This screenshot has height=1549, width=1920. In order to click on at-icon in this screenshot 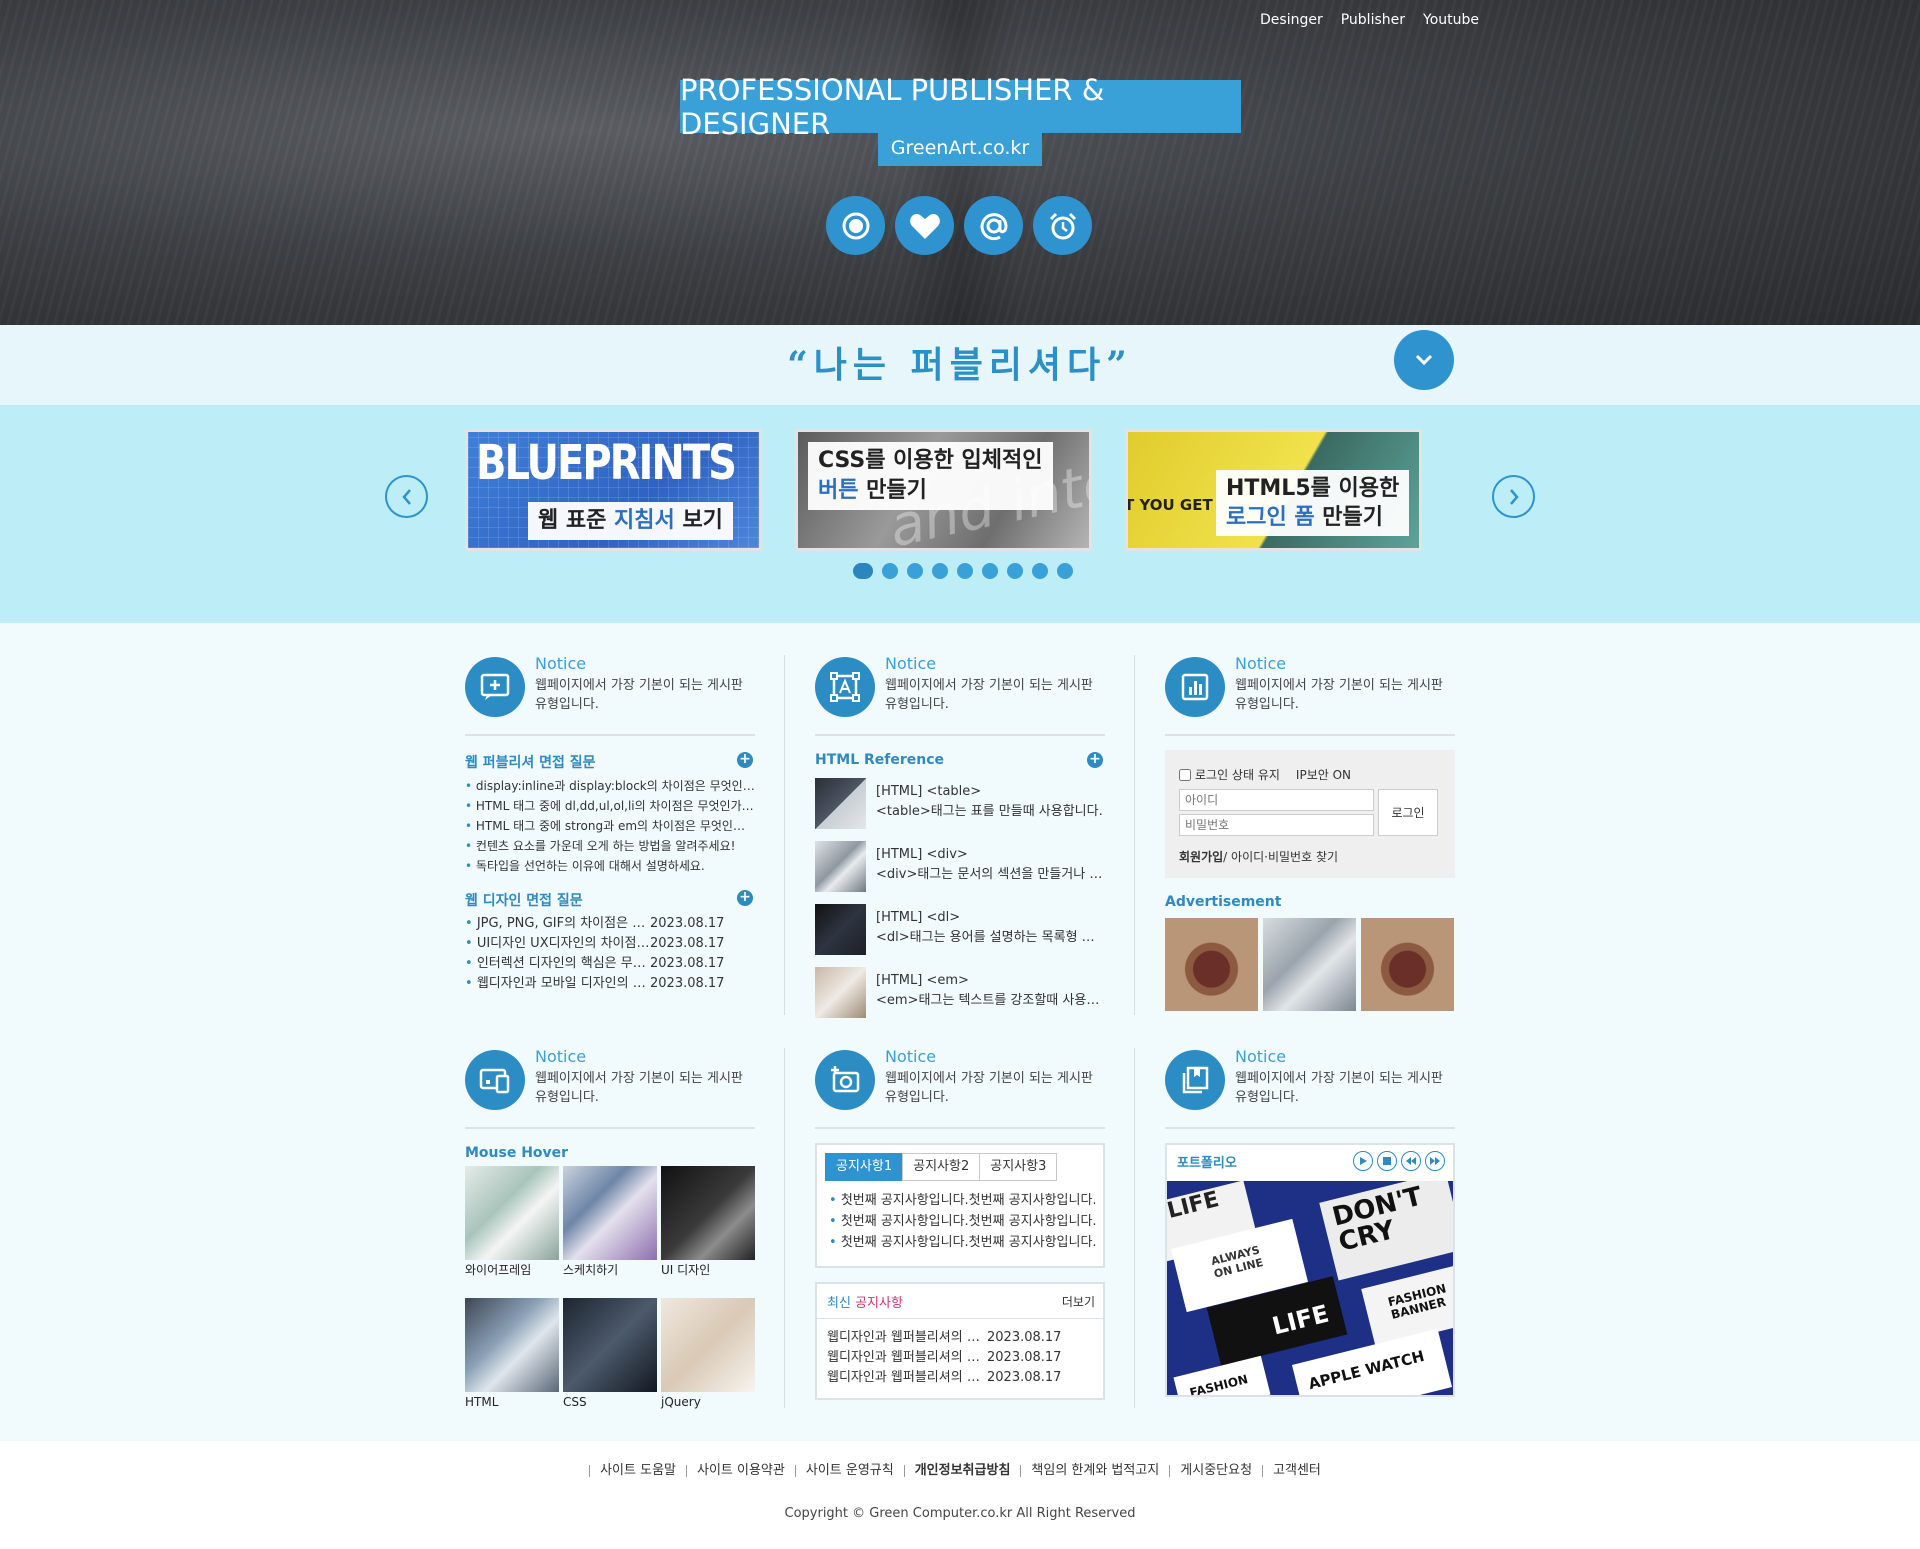, I will do `click(993, 225)`.